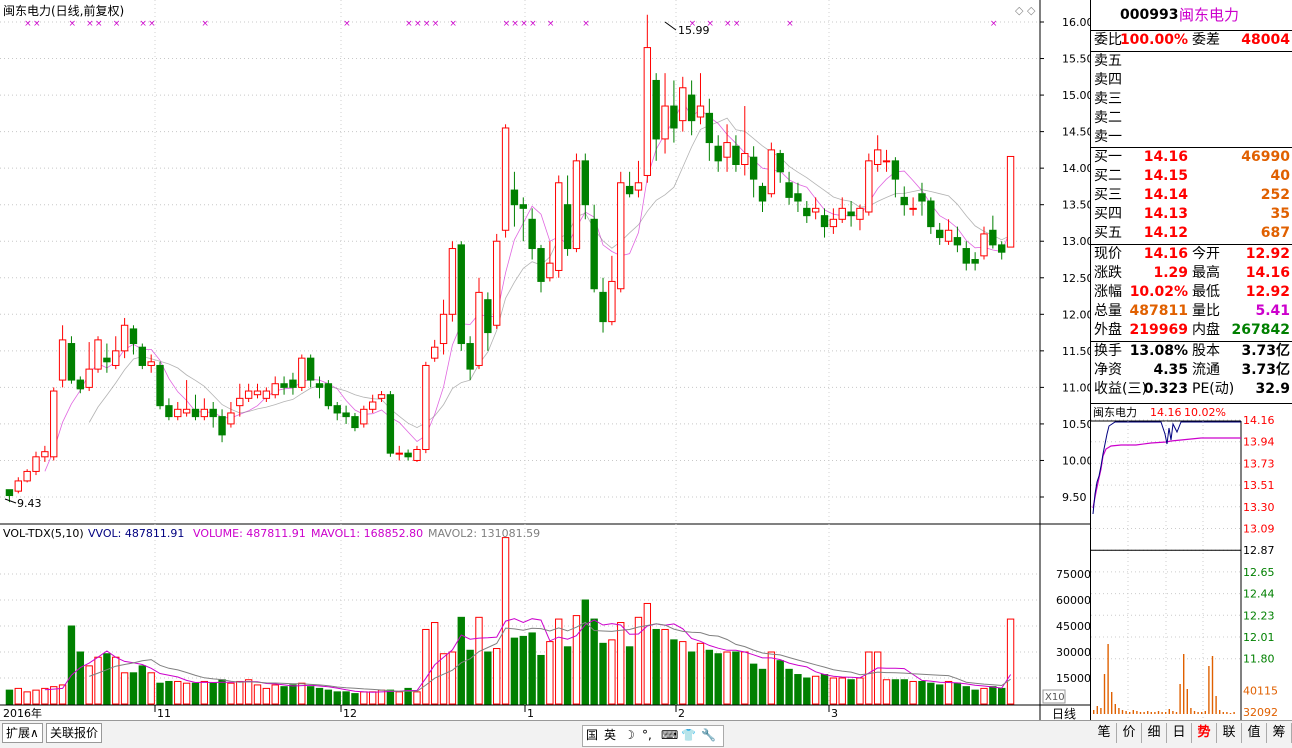  Describe the element at coordinates (669, 735) in the screenshot. I see `keyboard-icon: ⌨` at that location.